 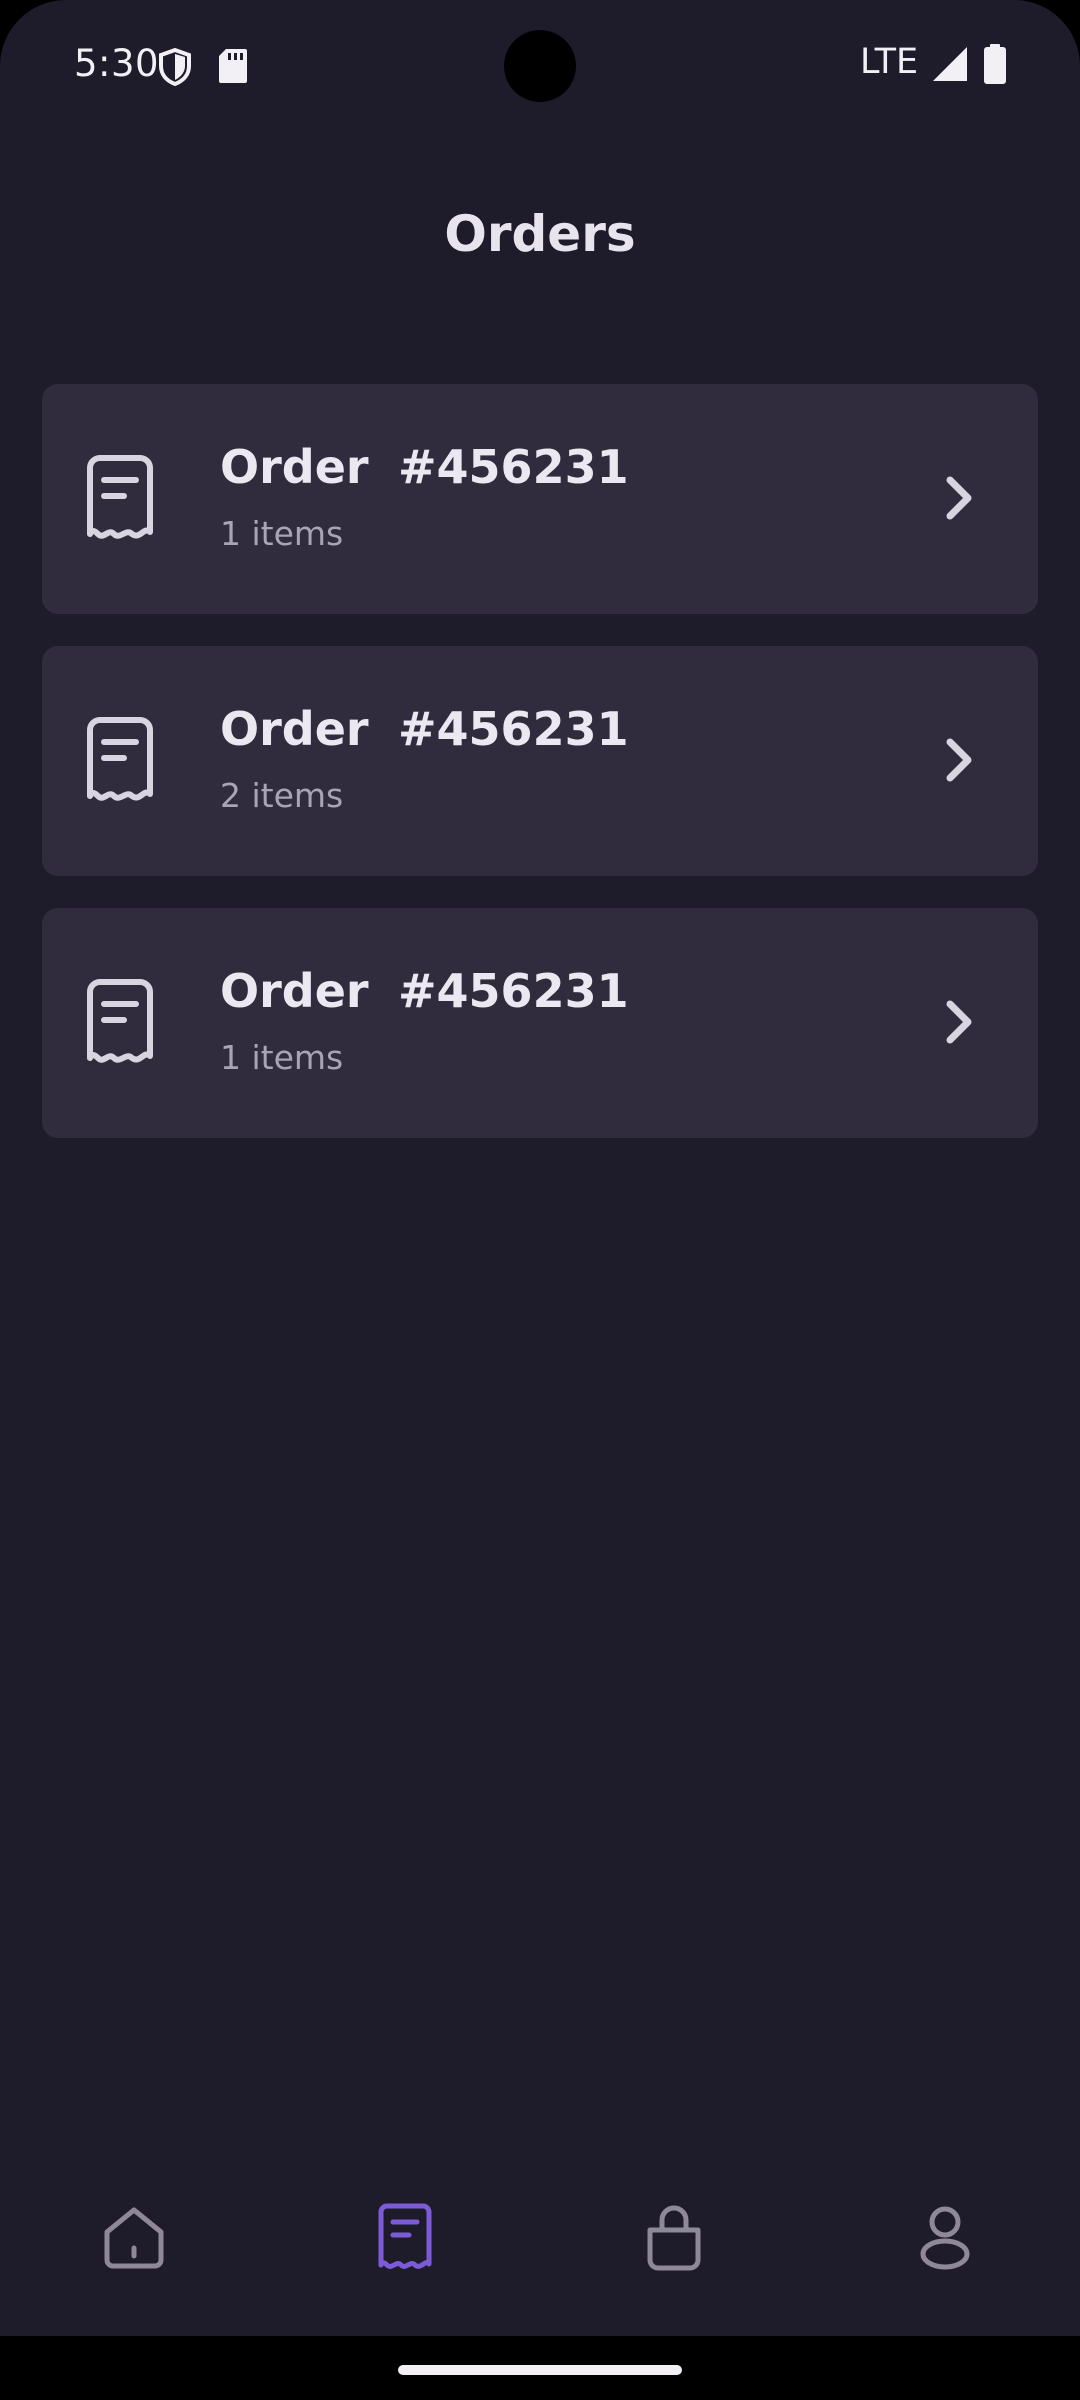 I want to click on user-icon, so click(x=945, y=2238).